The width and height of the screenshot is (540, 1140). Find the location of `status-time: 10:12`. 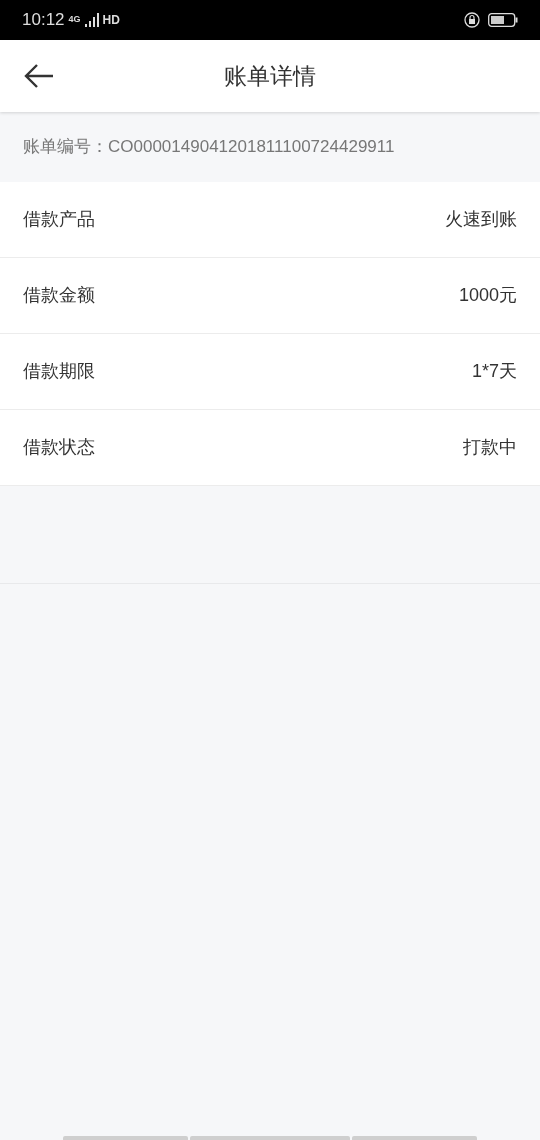

status-time: 10:12 is located at coordinates (43, 20).